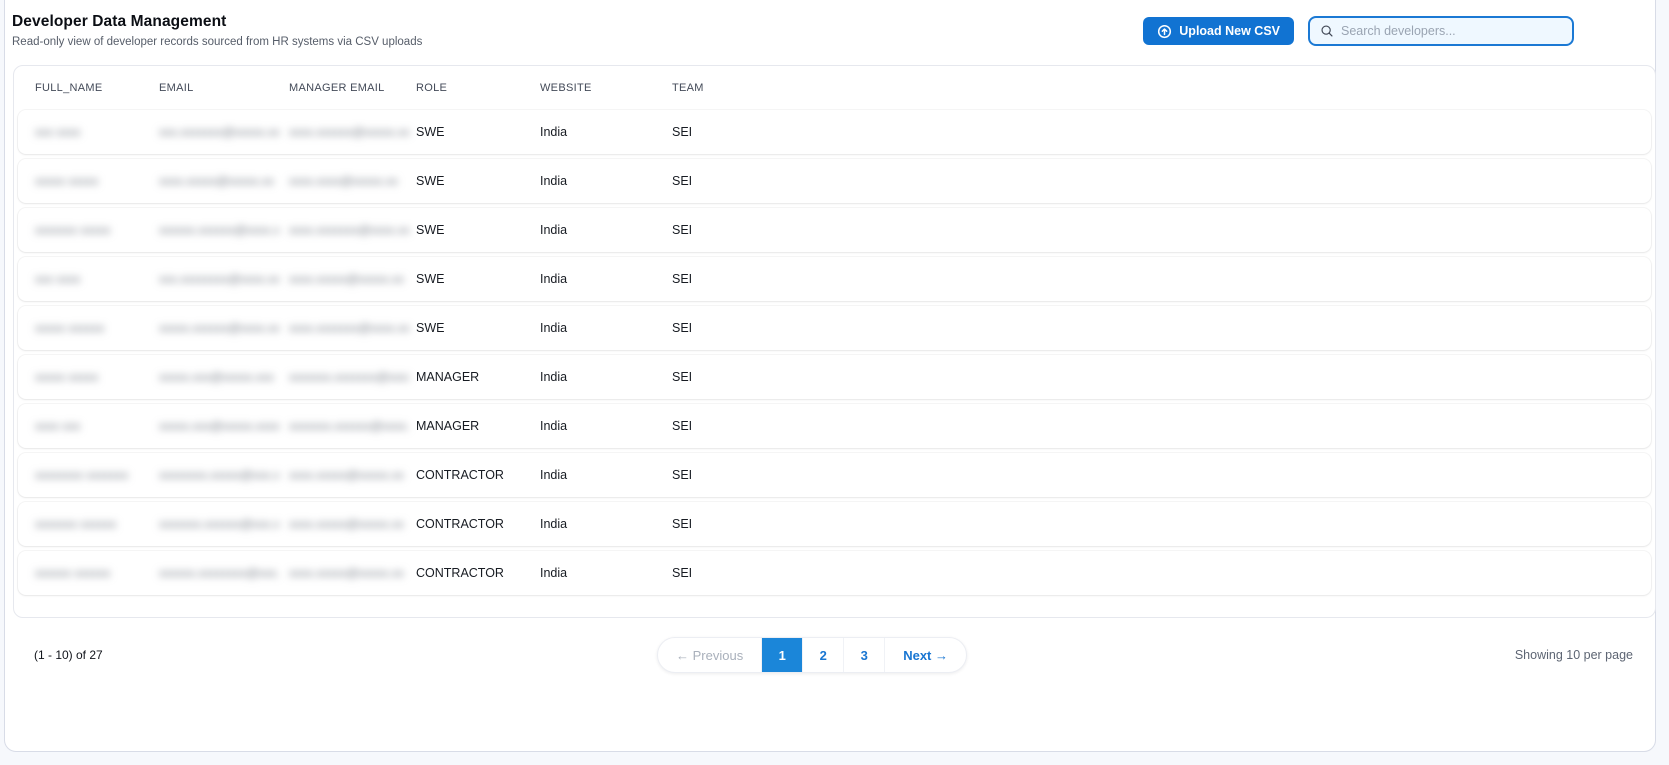  I want to click on cell-email-redacted: xxxxxxxx.xxxxx@xxx.xx, so click(219, 475).